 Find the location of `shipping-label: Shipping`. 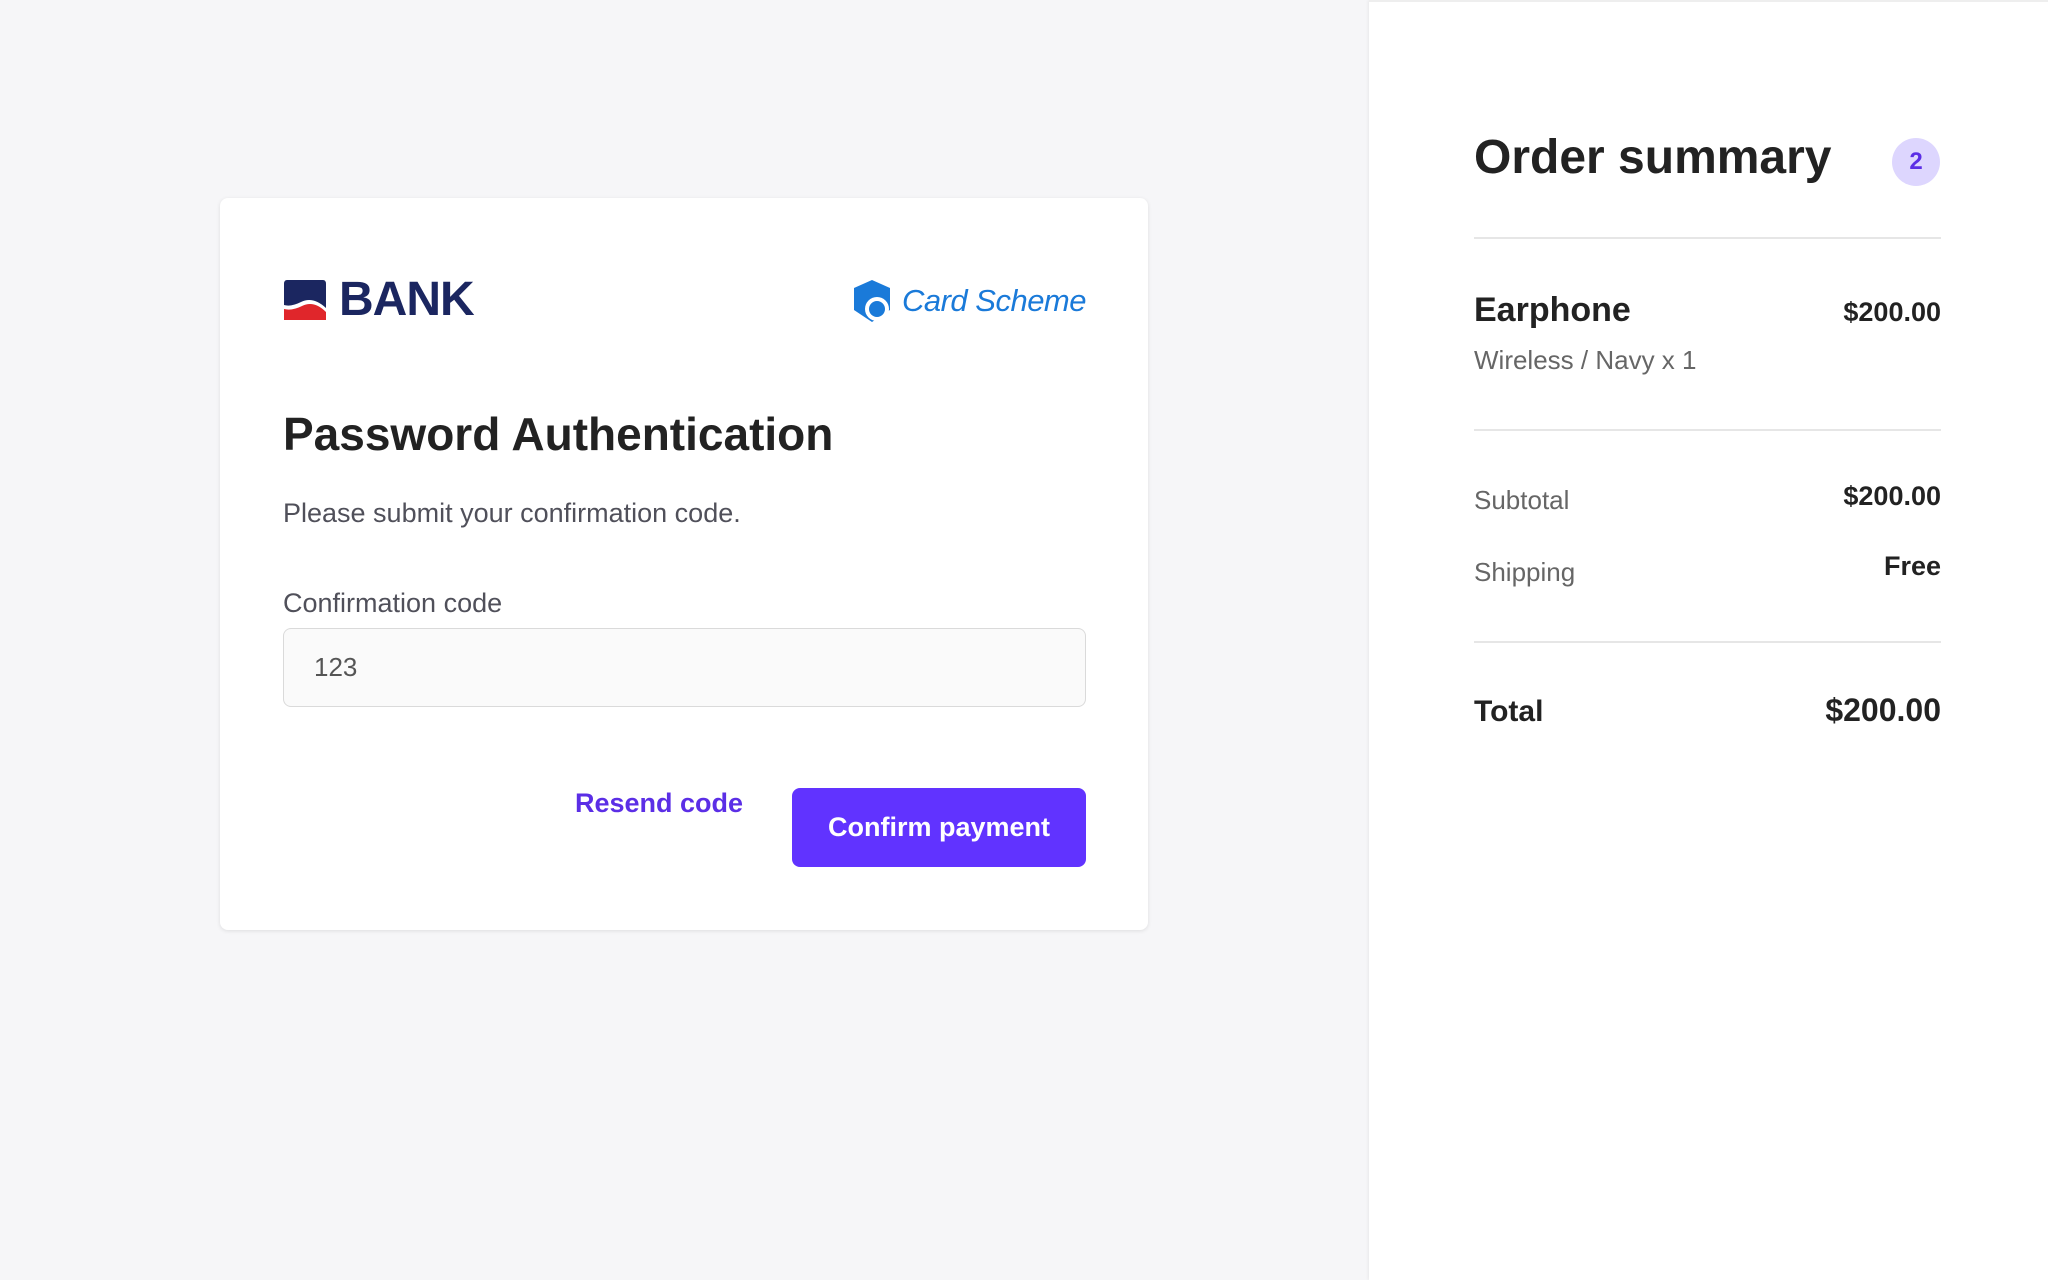

shipping-label: Shipping is located at coordinates (1525, 572).